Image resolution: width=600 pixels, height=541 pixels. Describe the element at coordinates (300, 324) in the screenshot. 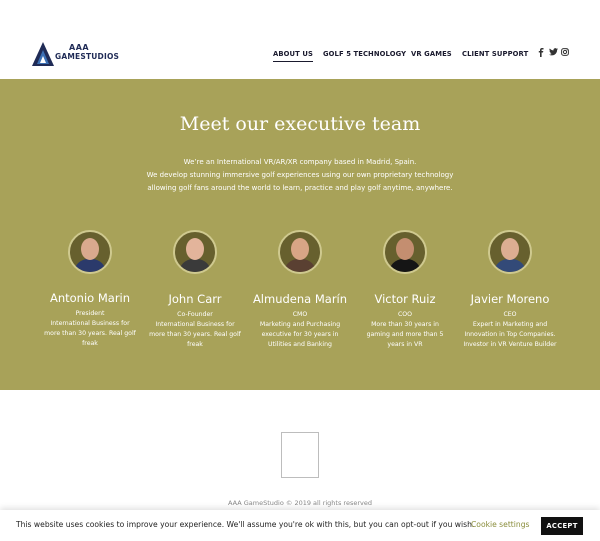

I see `member-bio-line: Marketing and Purchasing` at that location.